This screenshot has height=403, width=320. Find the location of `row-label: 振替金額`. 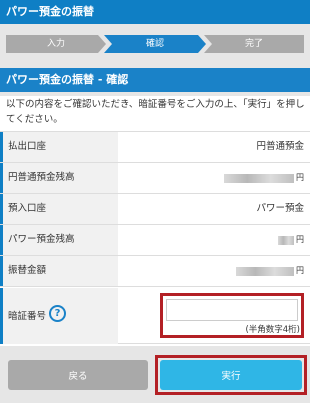

row-label: 振替金額 is located at coordinates (59, 271).